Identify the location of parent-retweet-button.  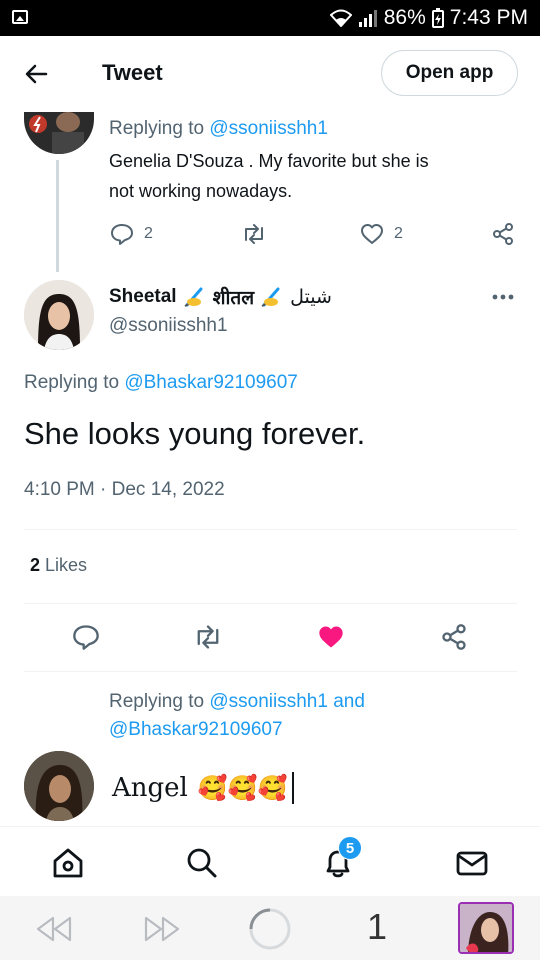
(254, 234).